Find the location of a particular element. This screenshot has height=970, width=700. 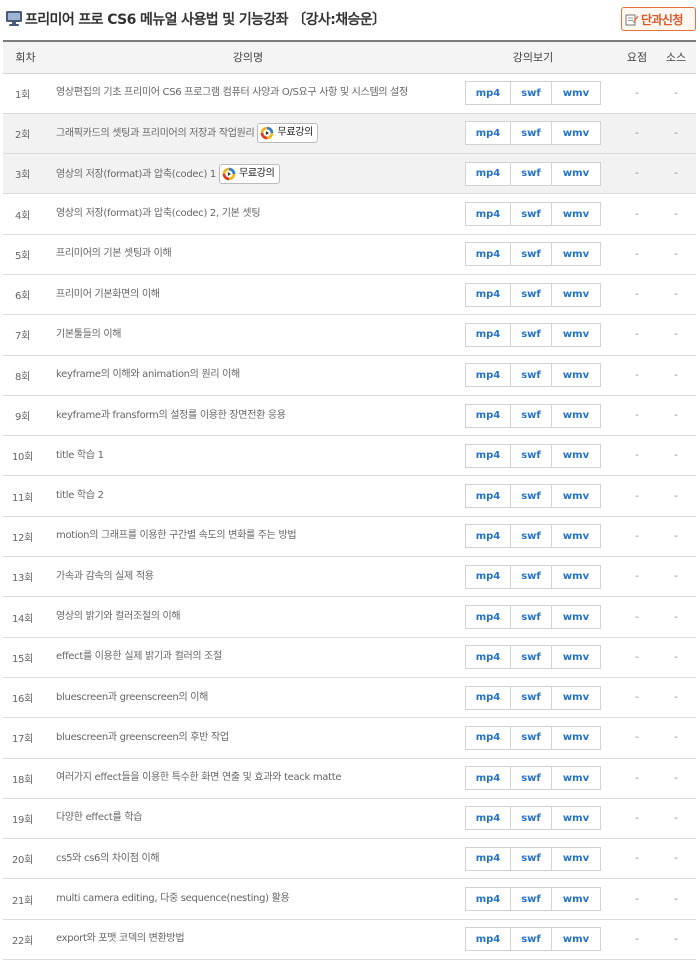

play-disc-icon is located at coordinates (267, 133).